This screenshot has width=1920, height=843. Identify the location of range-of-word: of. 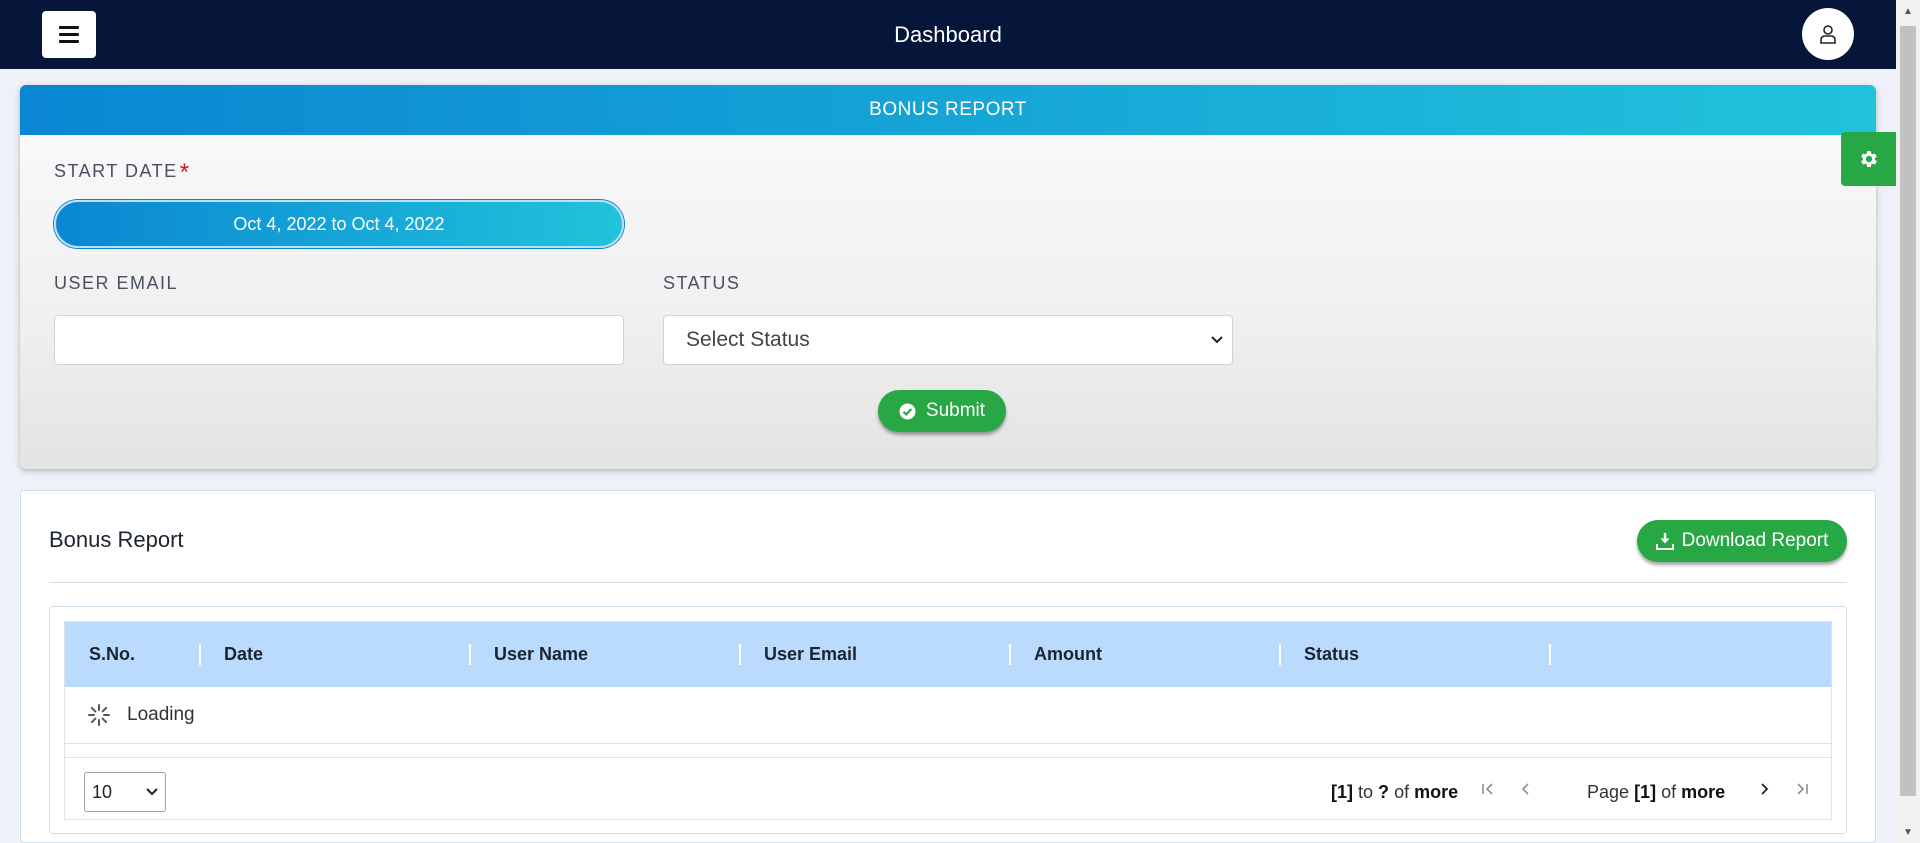
(1402, 792).